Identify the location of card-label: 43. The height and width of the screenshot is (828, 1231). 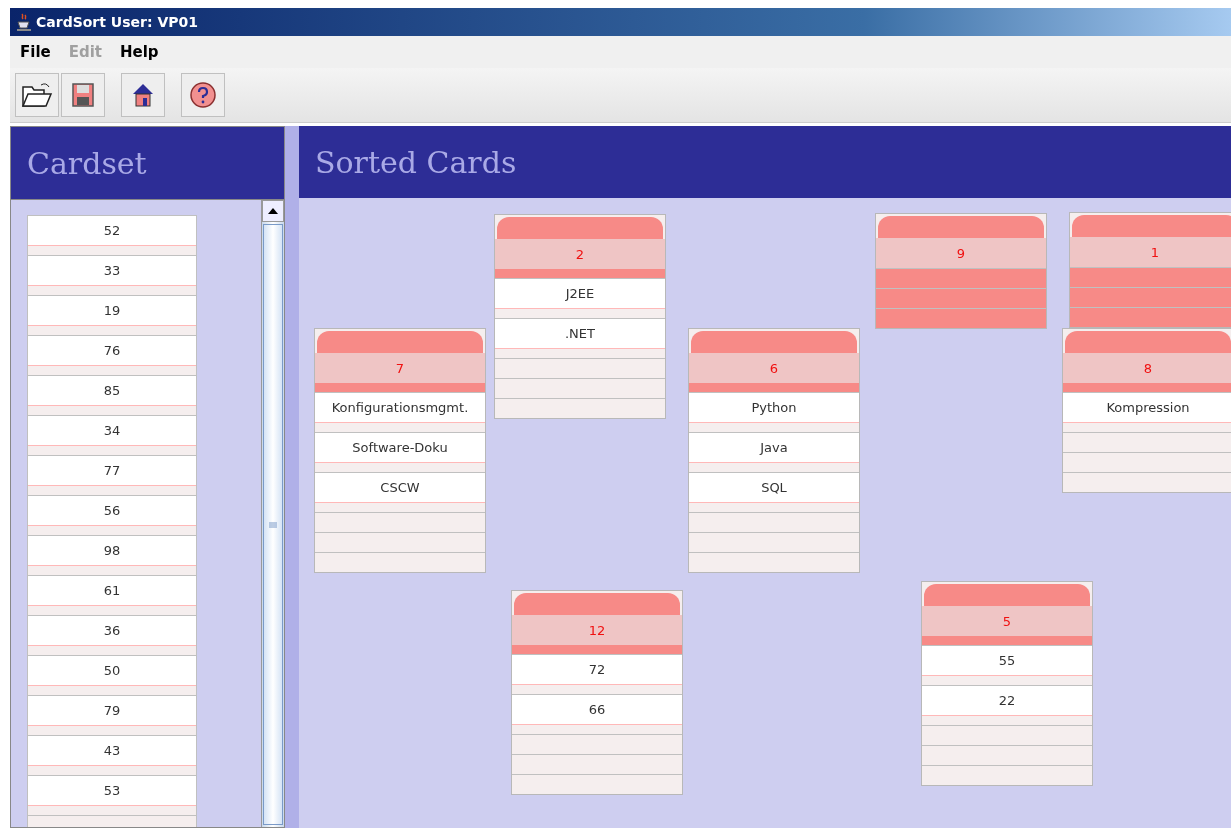
(112, 751).